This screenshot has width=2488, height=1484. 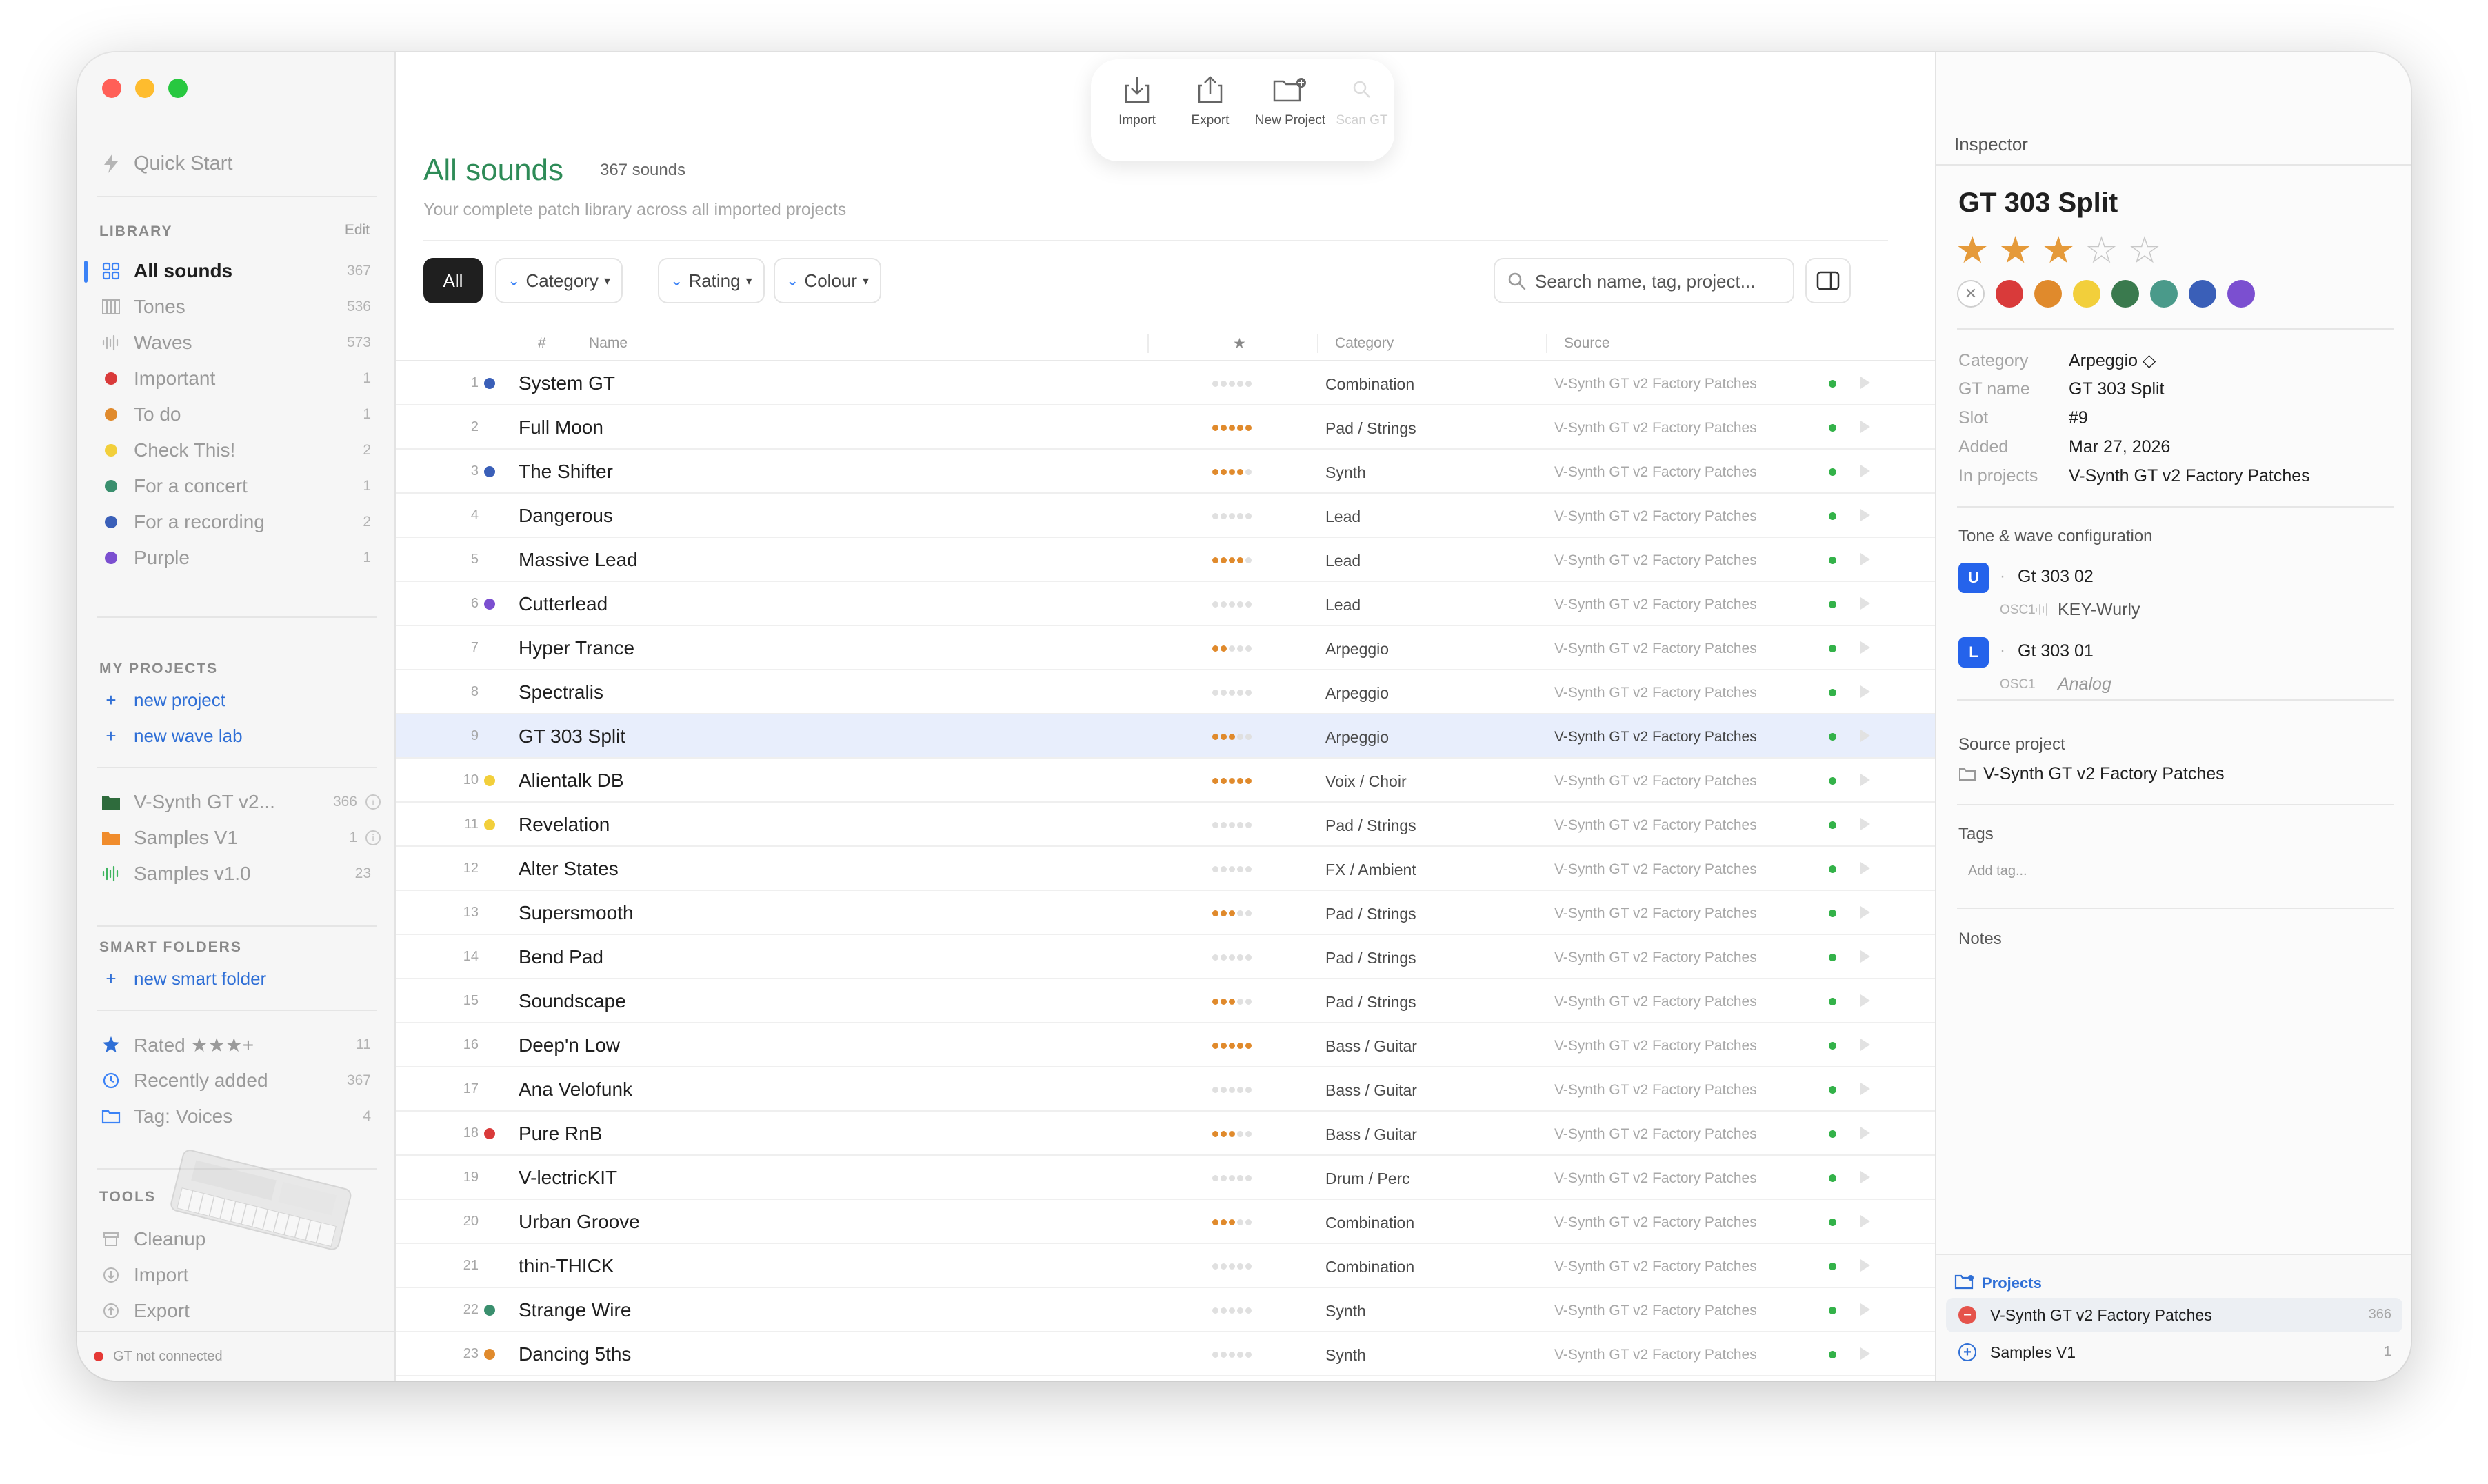 What do you see at coordinates (236, 522) in the screenshot?
I see `library-item: For a recording 2` at bounding box center [236, 522].